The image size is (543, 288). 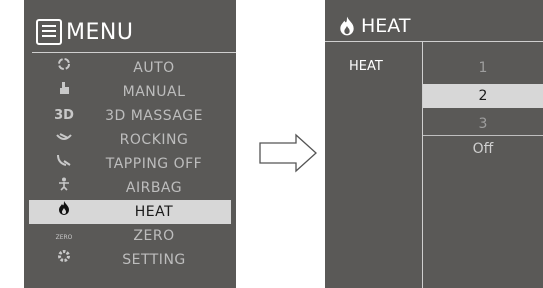 What do you see at coordinates (130, 236) in the screenshot?
I see `menu-item-zero: ZERO ZERO` at bounding box center [130, 236].